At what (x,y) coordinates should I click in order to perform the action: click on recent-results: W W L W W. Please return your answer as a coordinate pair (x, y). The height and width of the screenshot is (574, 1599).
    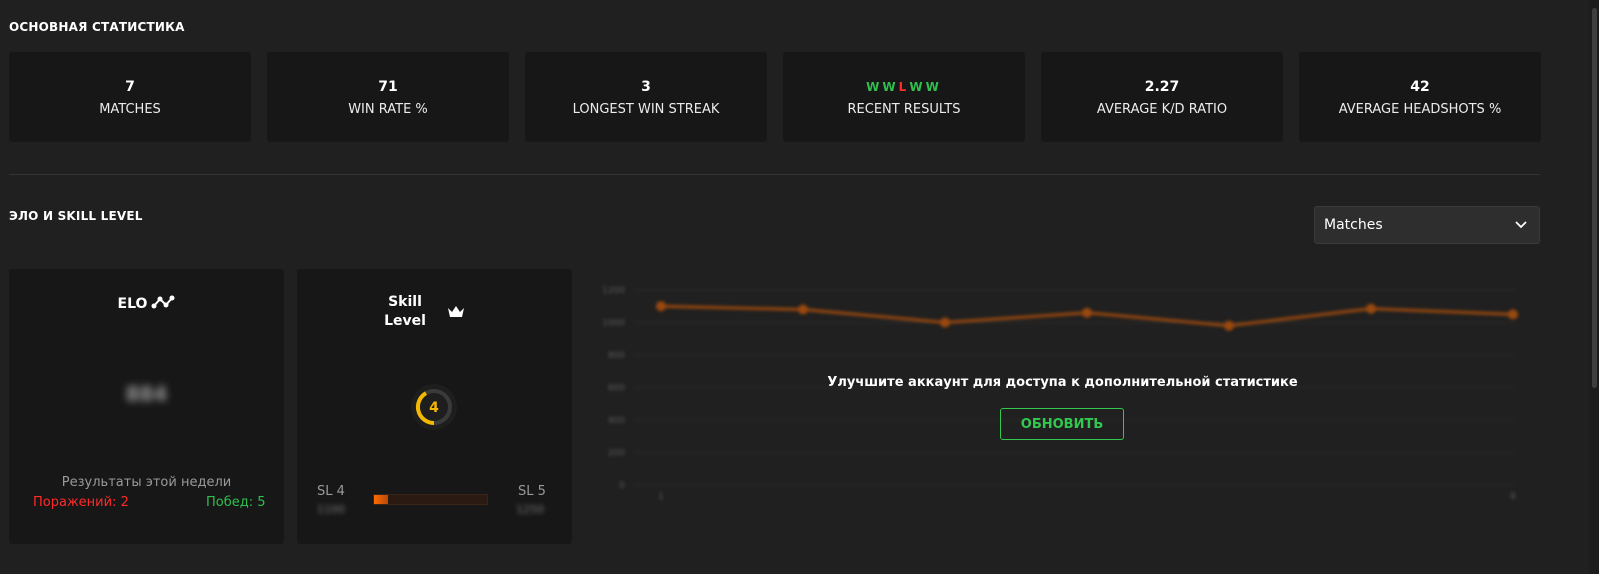
    Looking at the image, I should click on (904, 87).